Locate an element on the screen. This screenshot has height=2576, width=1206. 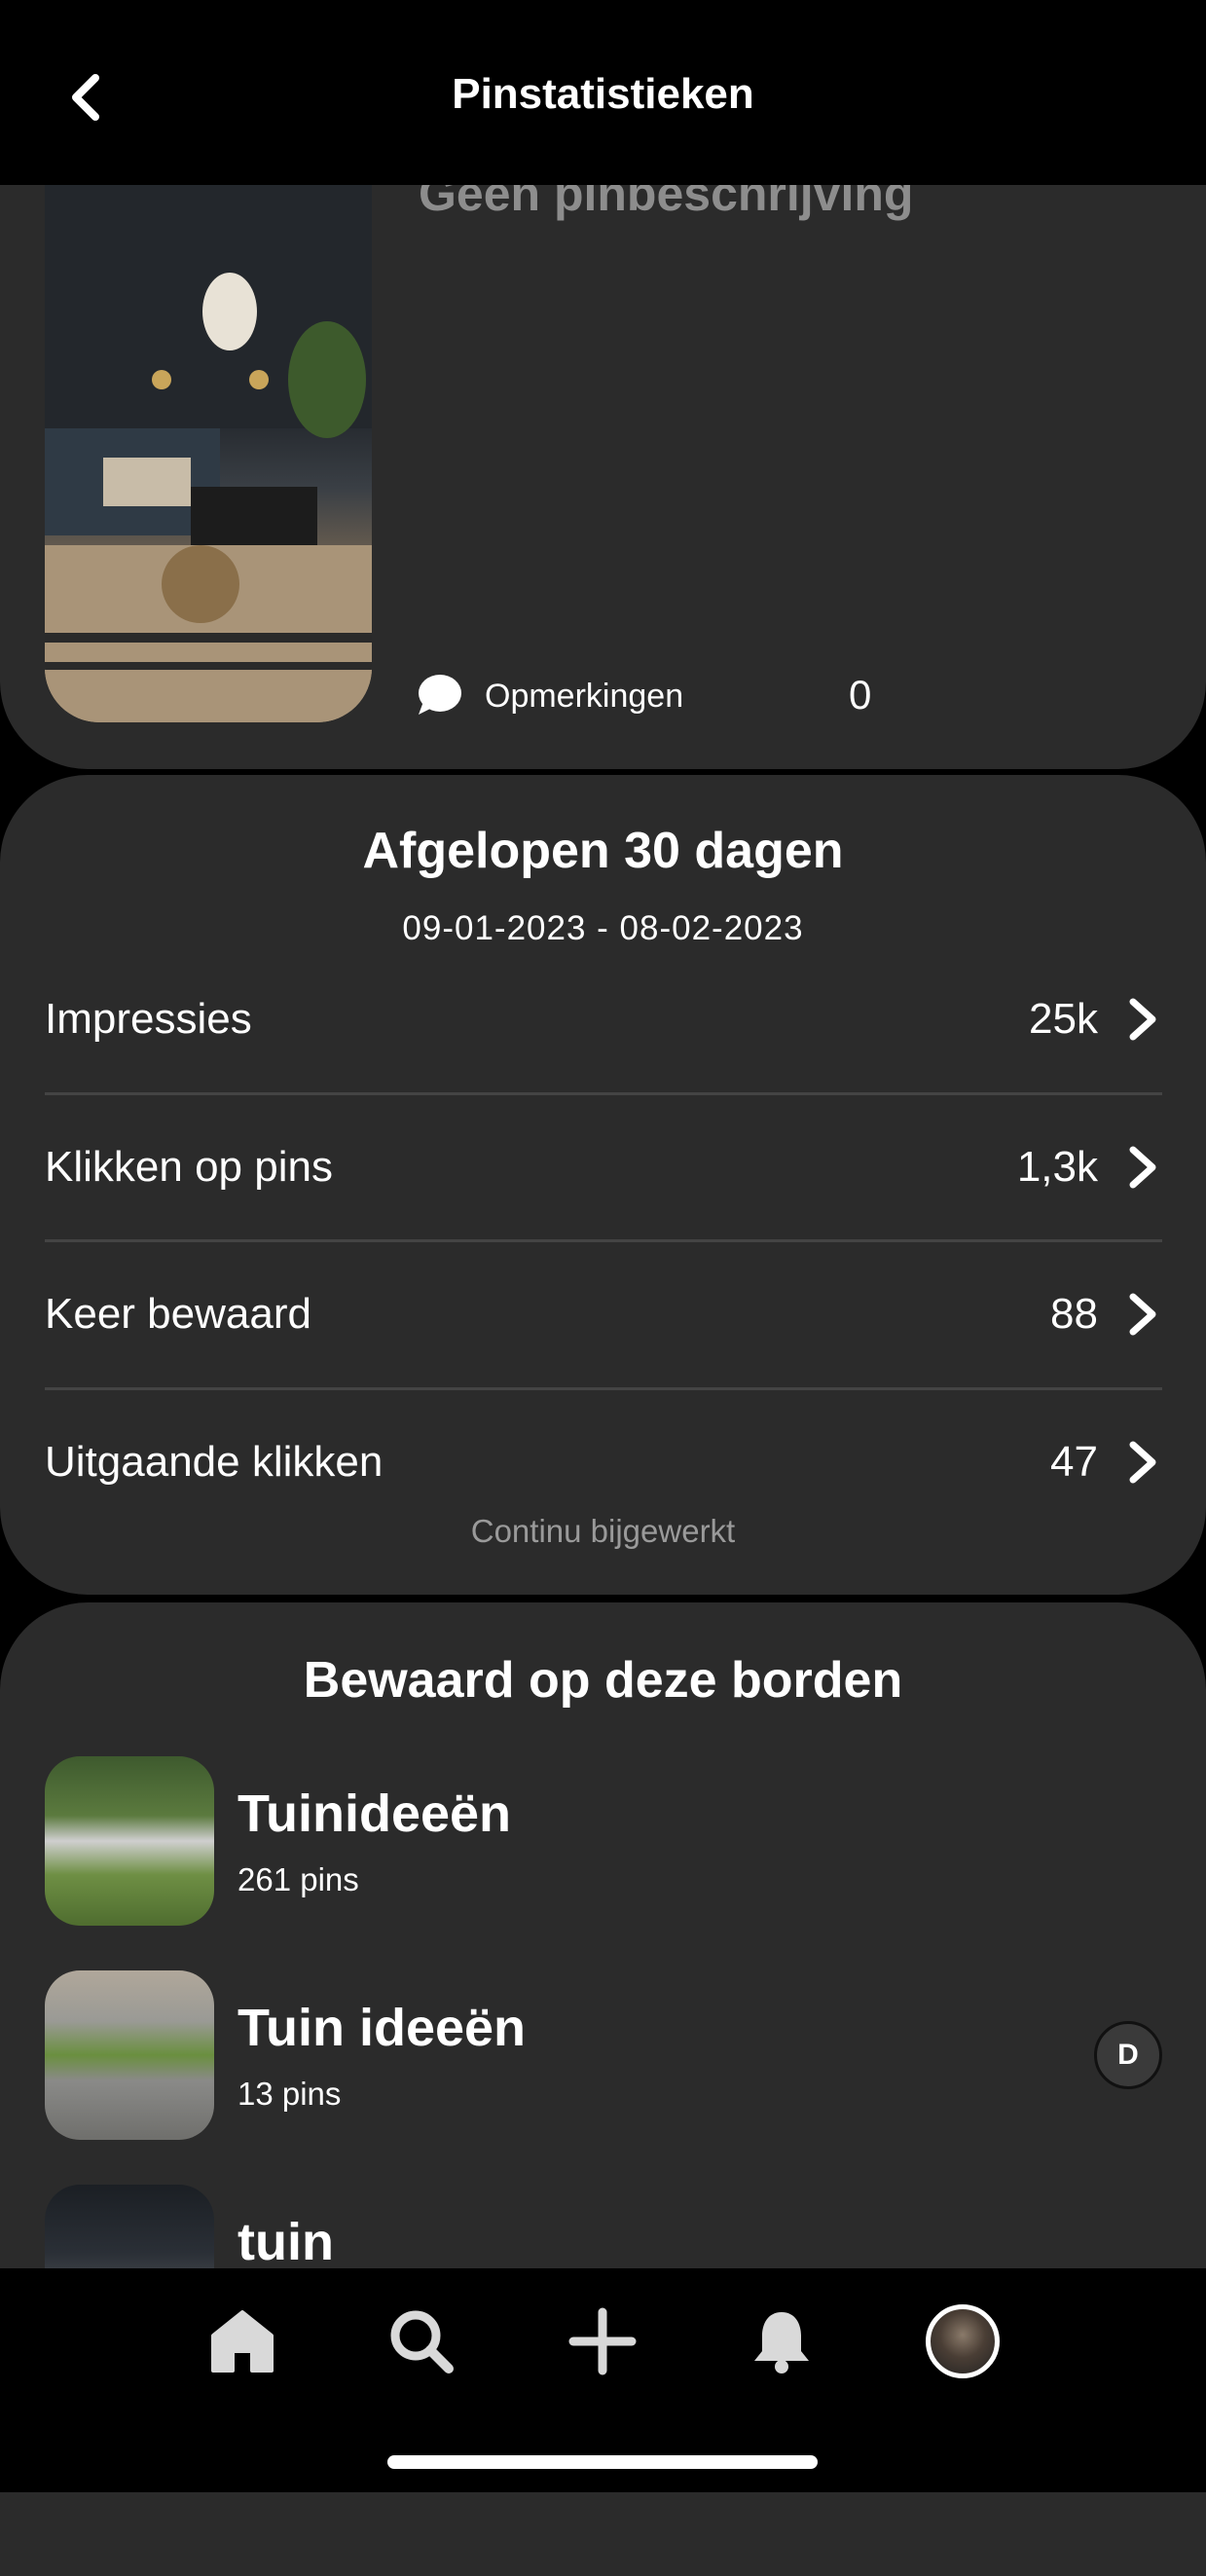
profile-avatar is located at coordinates (963, 2341).